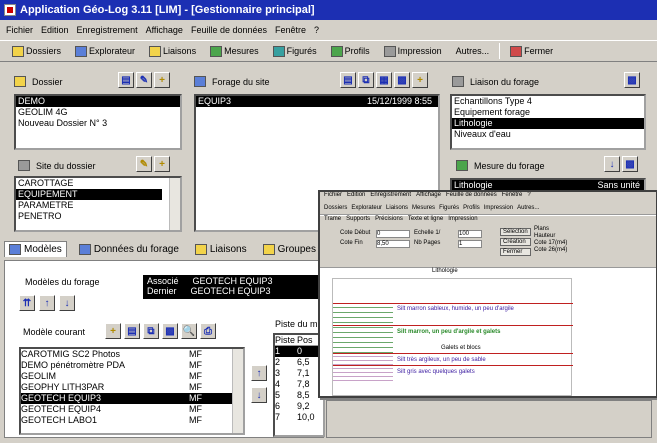 This screenshot has width=657, height=443. Describe the element at coordinates (299, 406) in the screenshot. I see `table-row: 6 9,2` at that location.